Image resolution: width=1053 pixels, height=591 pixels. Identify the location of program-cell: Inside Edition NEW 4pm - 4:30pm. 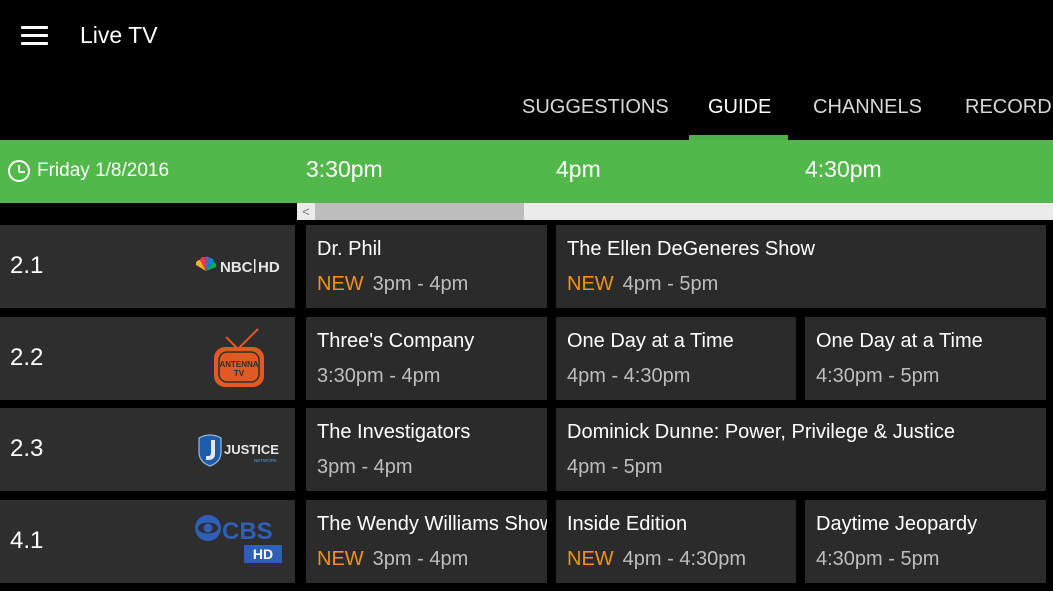
(676, 541).